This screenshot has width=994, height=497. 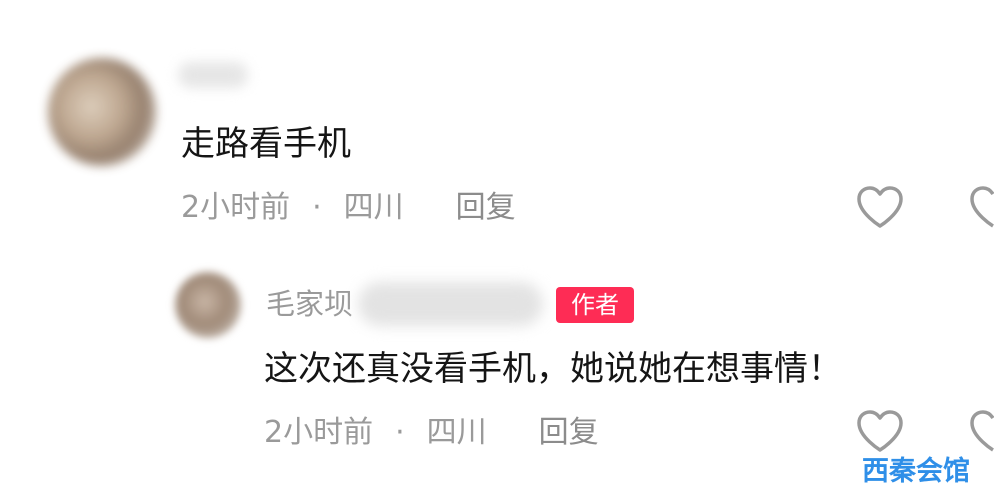 I want to click on watermark-logo: 西秦会馆, so click(x=916, y=471).